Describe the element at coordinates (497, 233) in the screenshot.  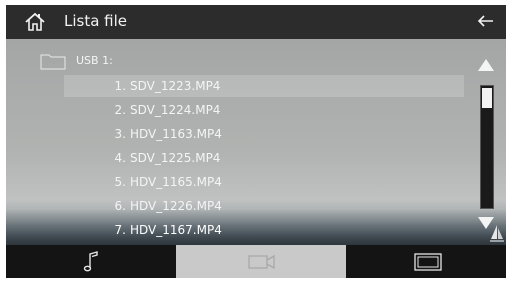
I see `sailboat-icon` at that location.